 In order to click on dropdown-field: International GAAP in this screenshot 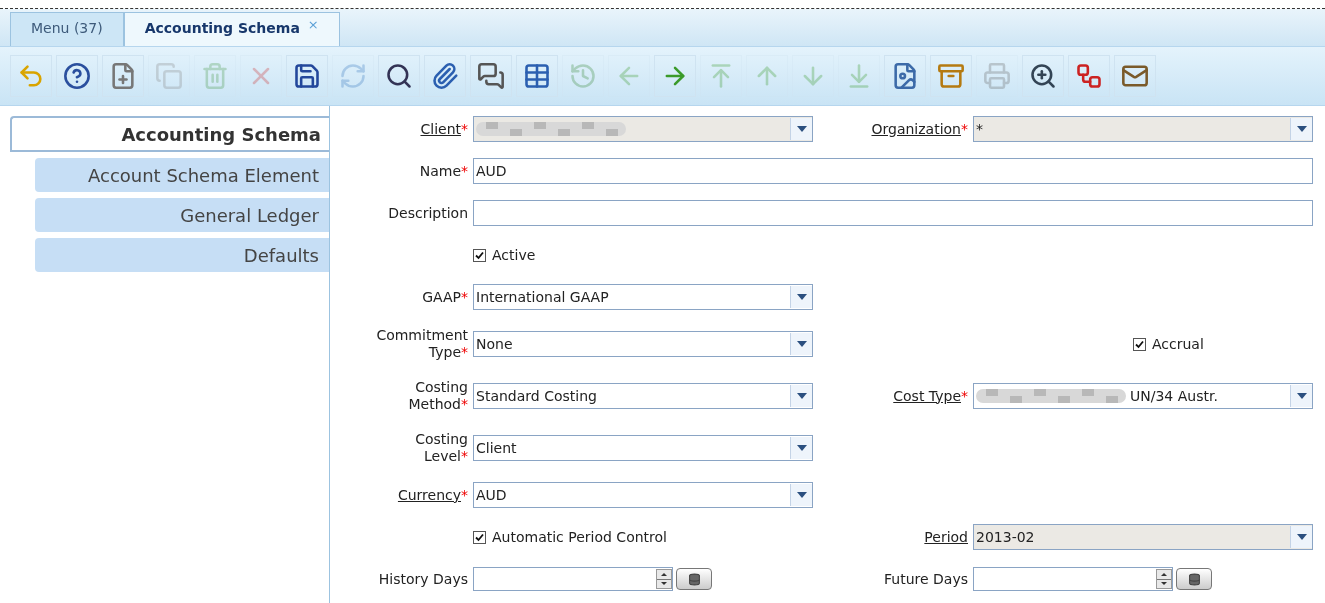, I will do `click(643, 297)`.